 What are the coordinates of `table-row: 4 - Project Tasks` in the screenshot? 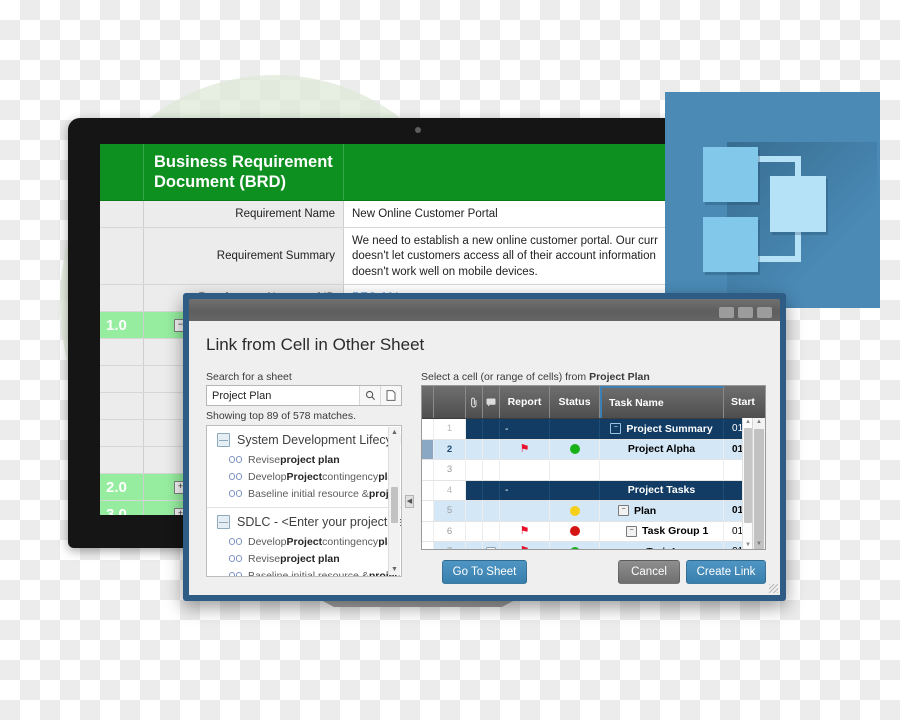 It's located at (593, 490).